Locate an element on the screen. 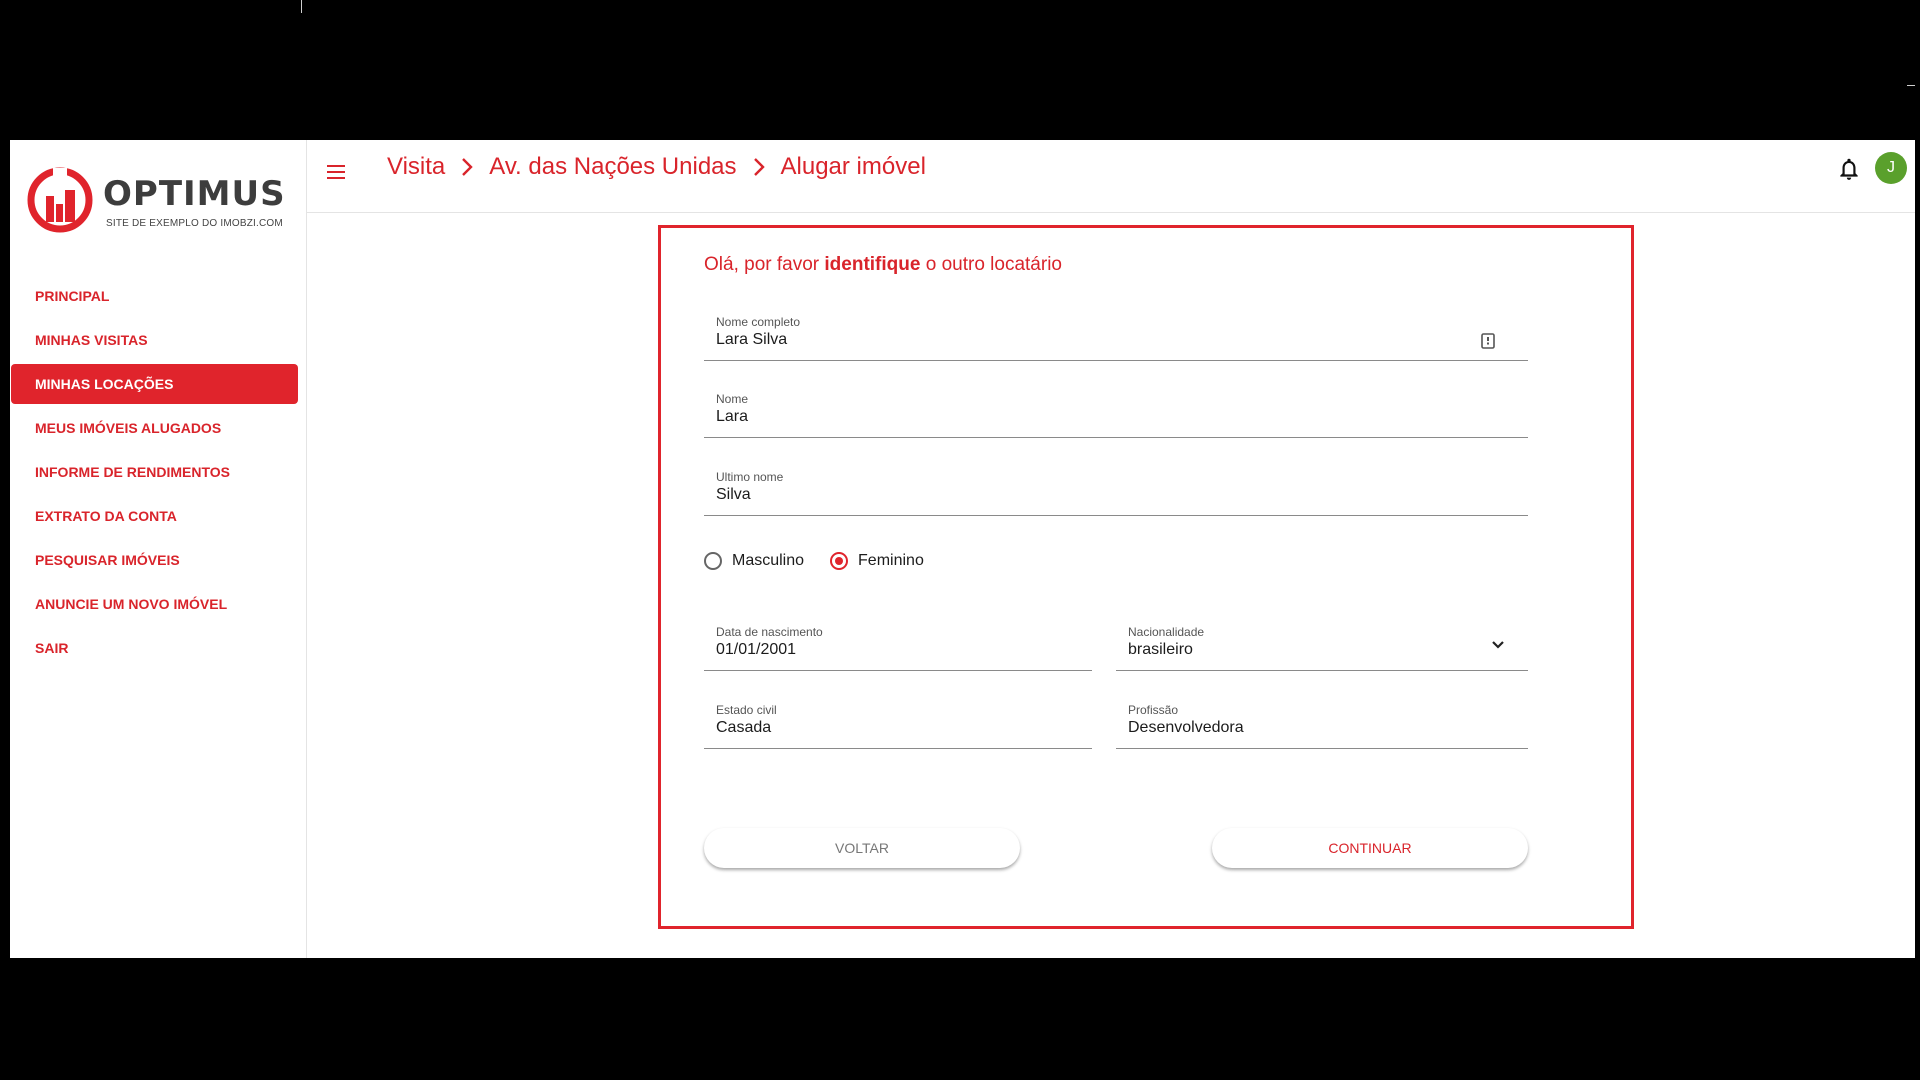  radio-feminino-label: Feminino is located at coordinates (891, 560).